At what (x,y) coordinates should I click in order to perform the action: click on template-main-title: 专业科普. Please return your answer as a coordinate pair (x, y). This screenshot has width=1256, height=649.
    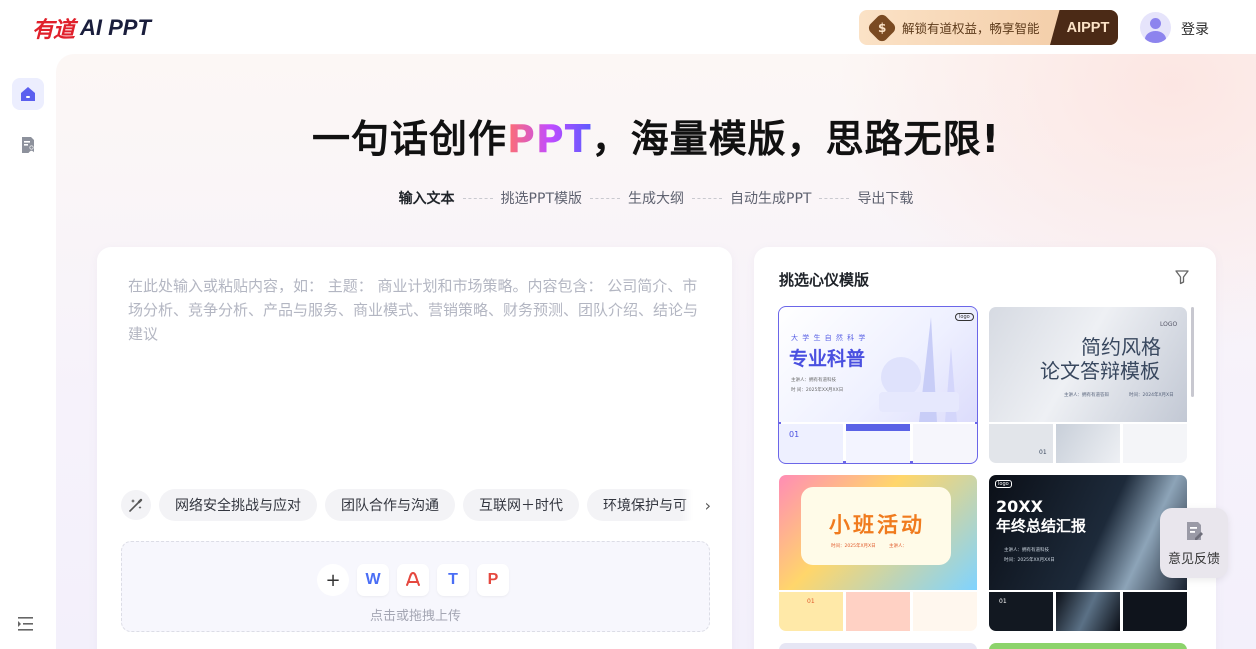
    Looking at the image, I should click on (827, 359).